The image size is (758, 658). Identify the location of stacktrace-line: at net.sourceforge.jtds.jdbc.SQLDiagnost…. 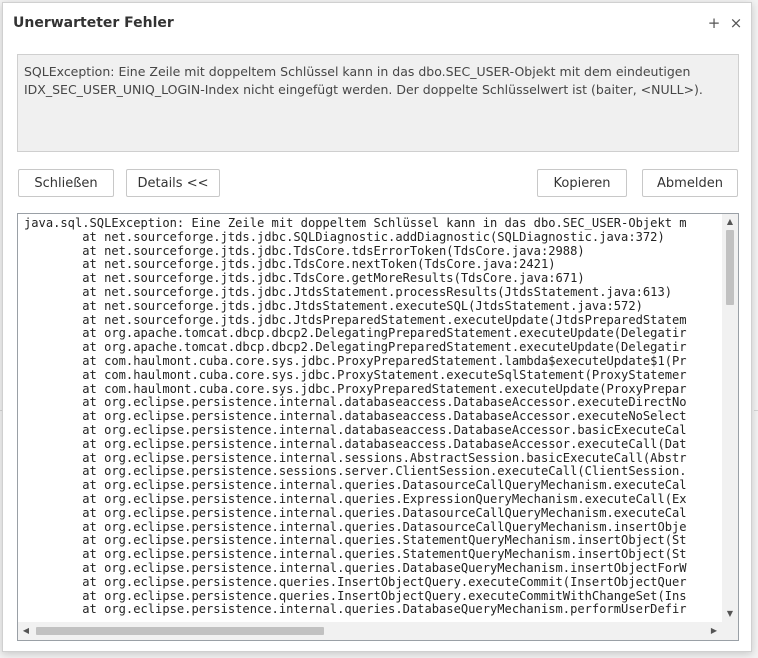
(344, 236).